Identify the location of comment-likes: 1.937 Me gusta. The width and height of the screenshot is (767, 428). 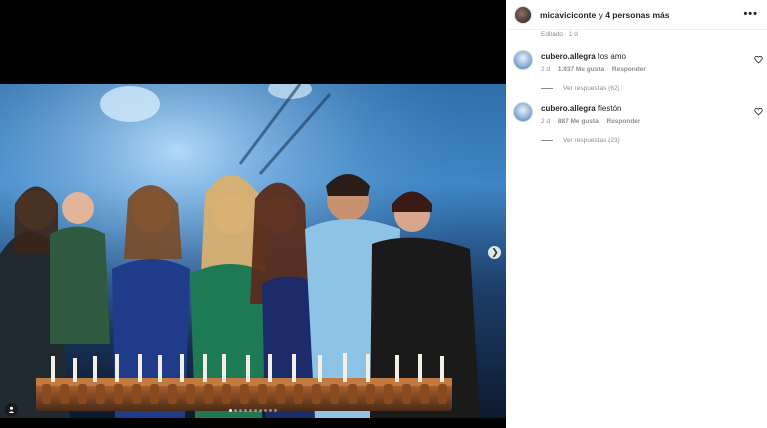
(581, 69).